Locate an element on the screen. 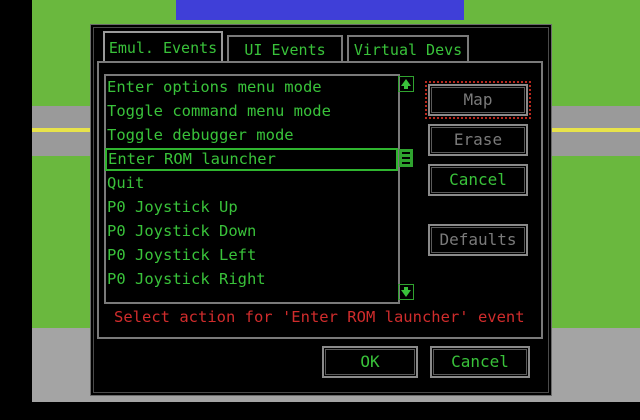  event-list-scrollbar is located at coordinates (407, 189).